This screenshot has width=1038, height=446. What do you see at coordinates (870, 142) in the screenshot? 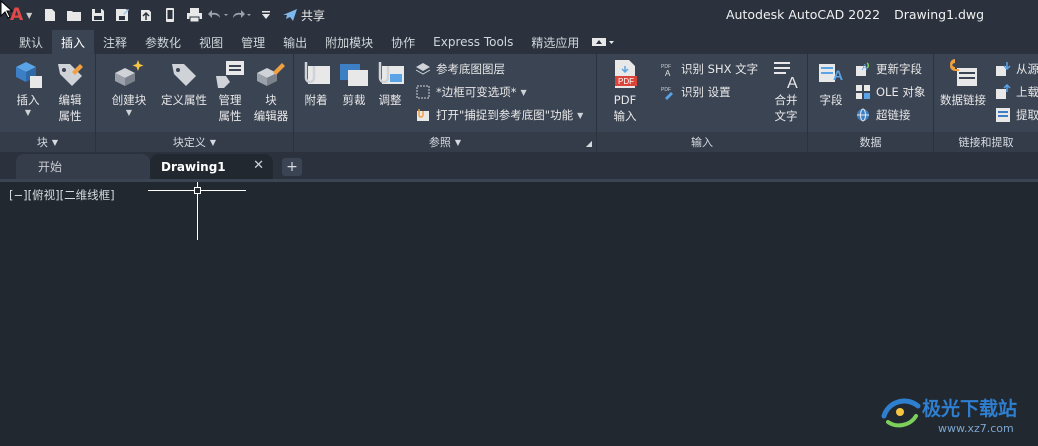
I see `panel-title-data: 数据` at bounding box center [870, 142].